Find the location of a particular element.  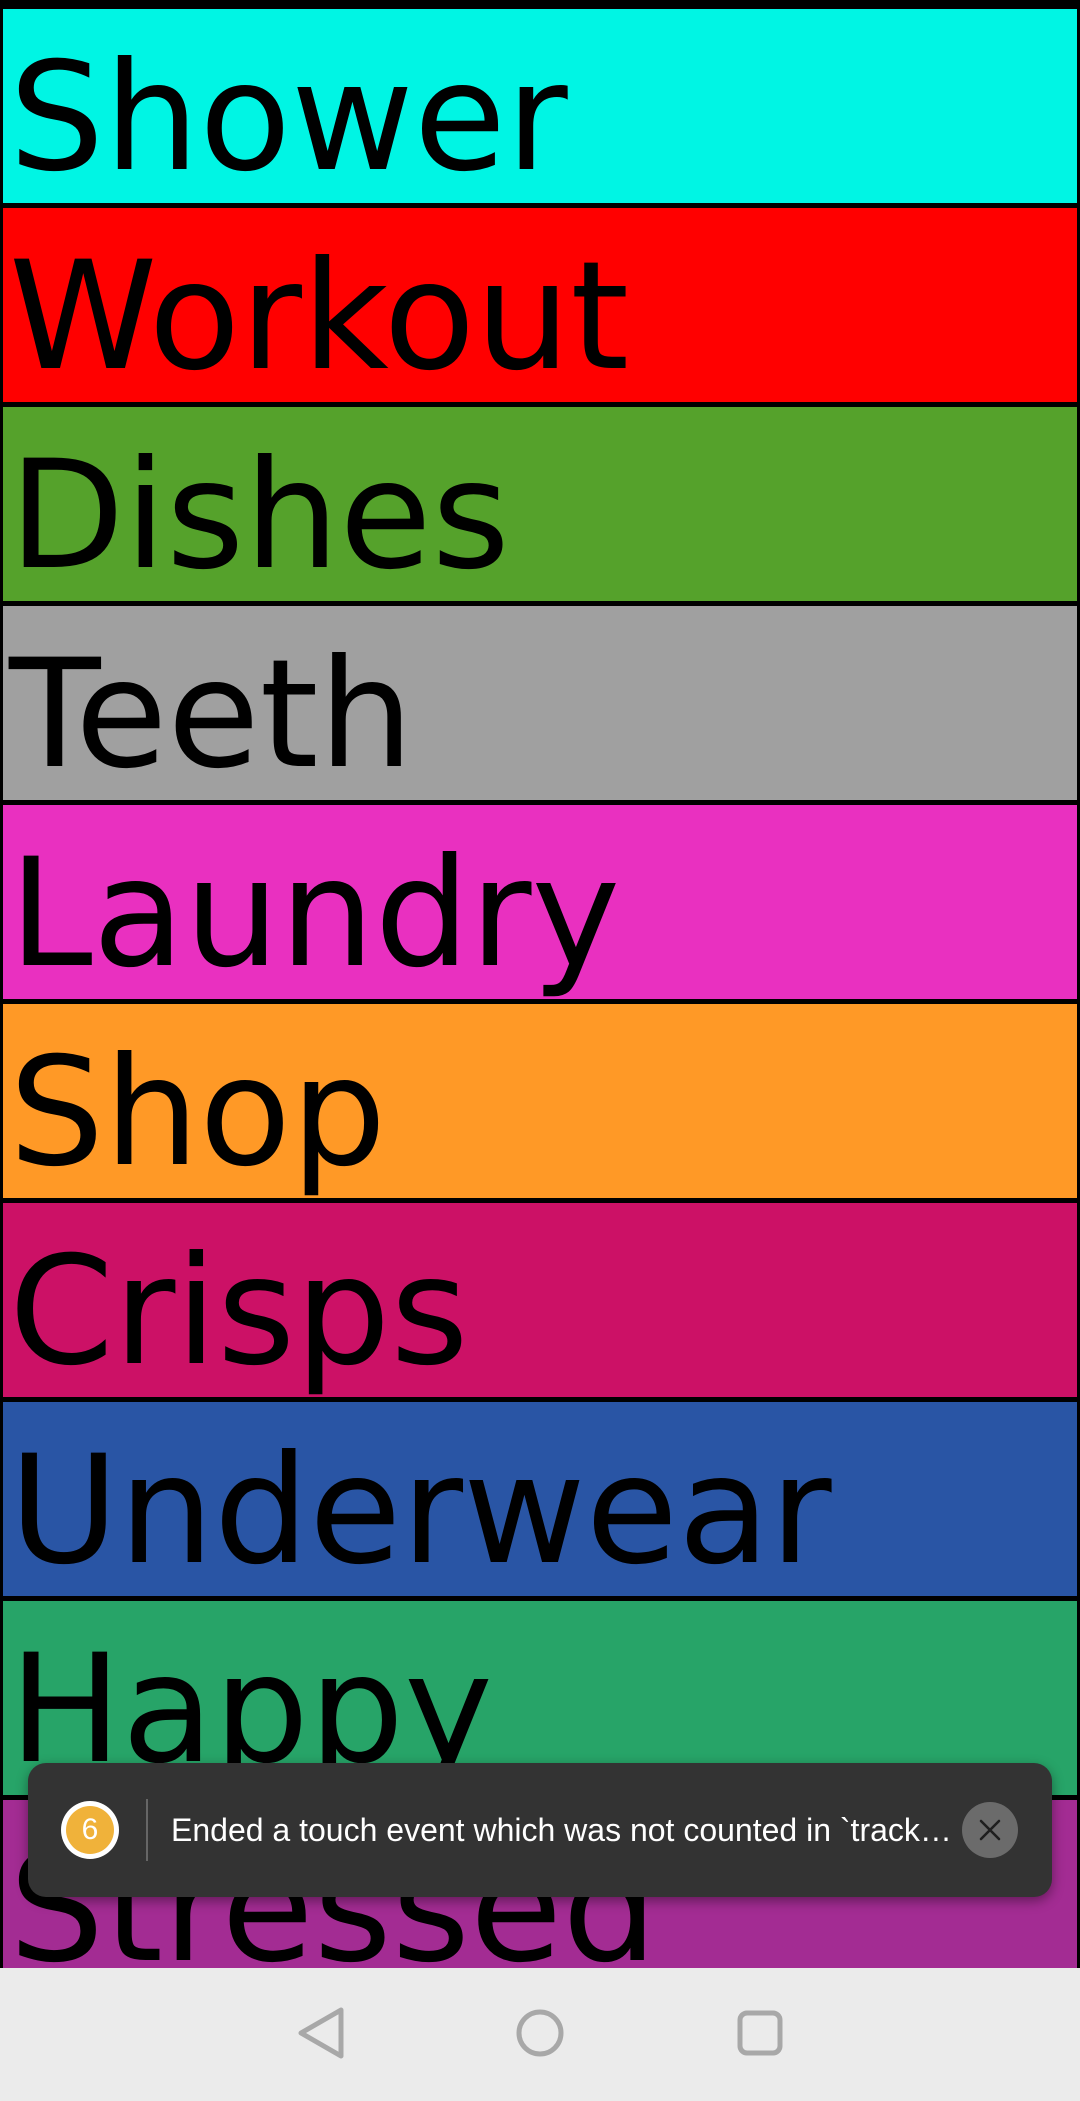

habit-row-label: Shop is located at coordinates (198, 1112).